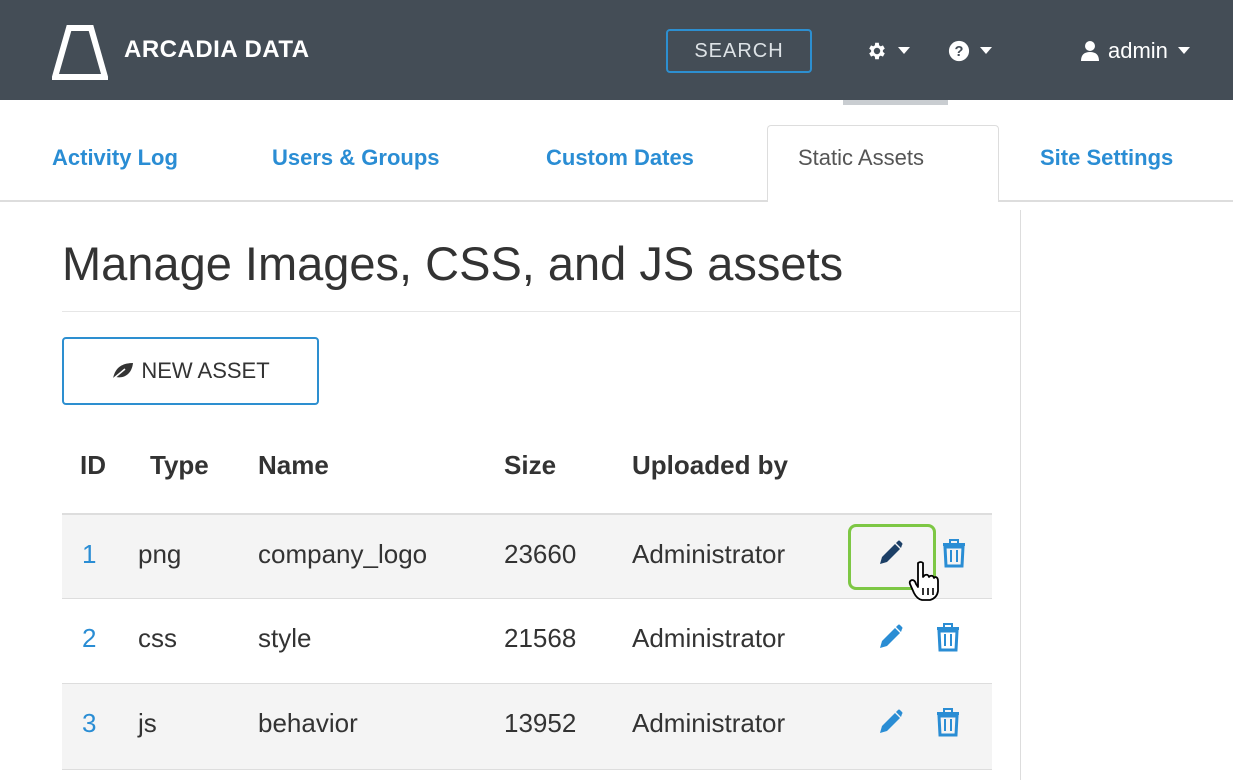 This screenshot has width=1233, height=780. I want to click on tab-custom-dates: Custom Dates, so click(620, 158).